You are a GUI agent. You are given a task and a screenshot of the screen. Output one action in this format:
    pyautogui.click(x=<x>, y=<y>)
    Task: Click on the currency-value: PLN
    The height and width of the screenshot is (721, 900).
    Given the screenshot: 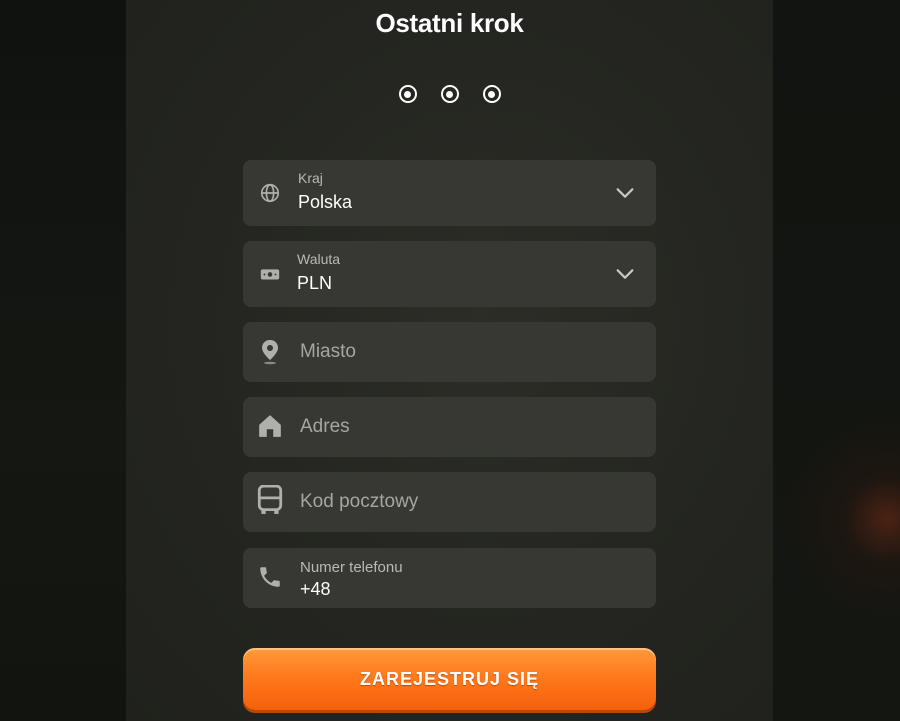 What is the action you would take?
    pyautogui.click(x=315, y=283)
    